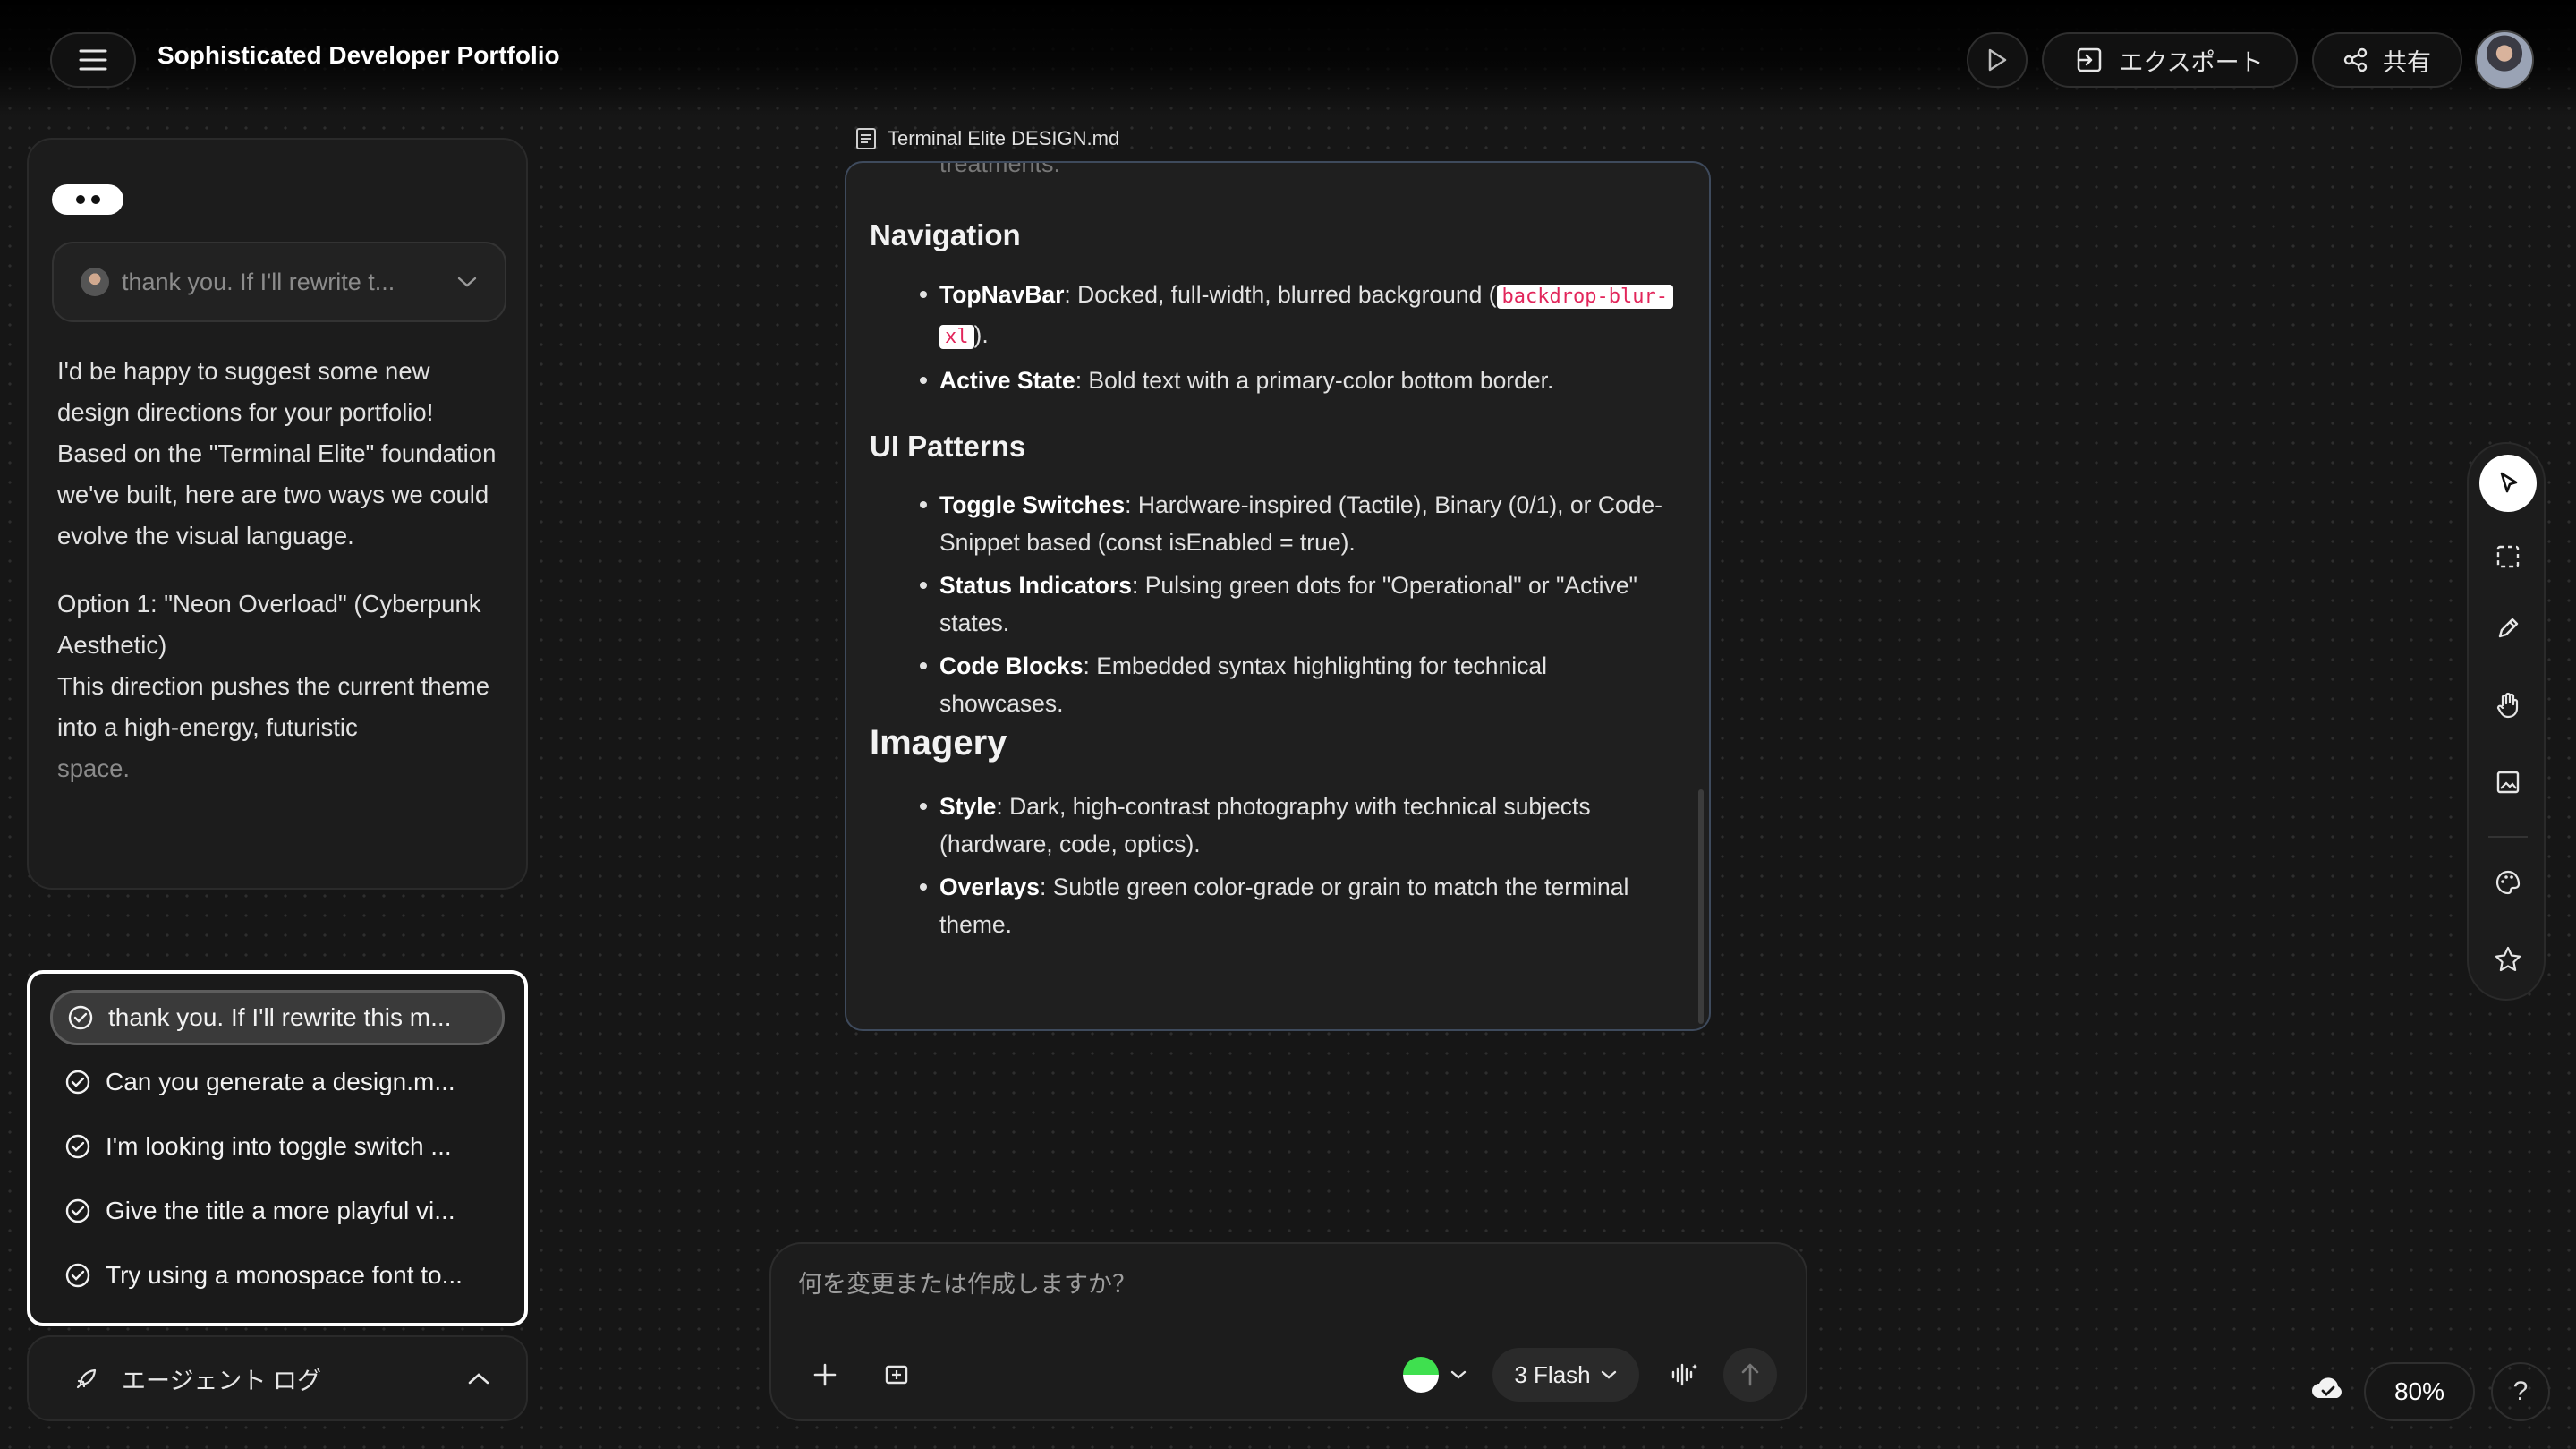 This screenshot has width=2576, height=1449. Describe the element at coordinates (2355, 59) in the screenshot. I see `share-icon` at that location.